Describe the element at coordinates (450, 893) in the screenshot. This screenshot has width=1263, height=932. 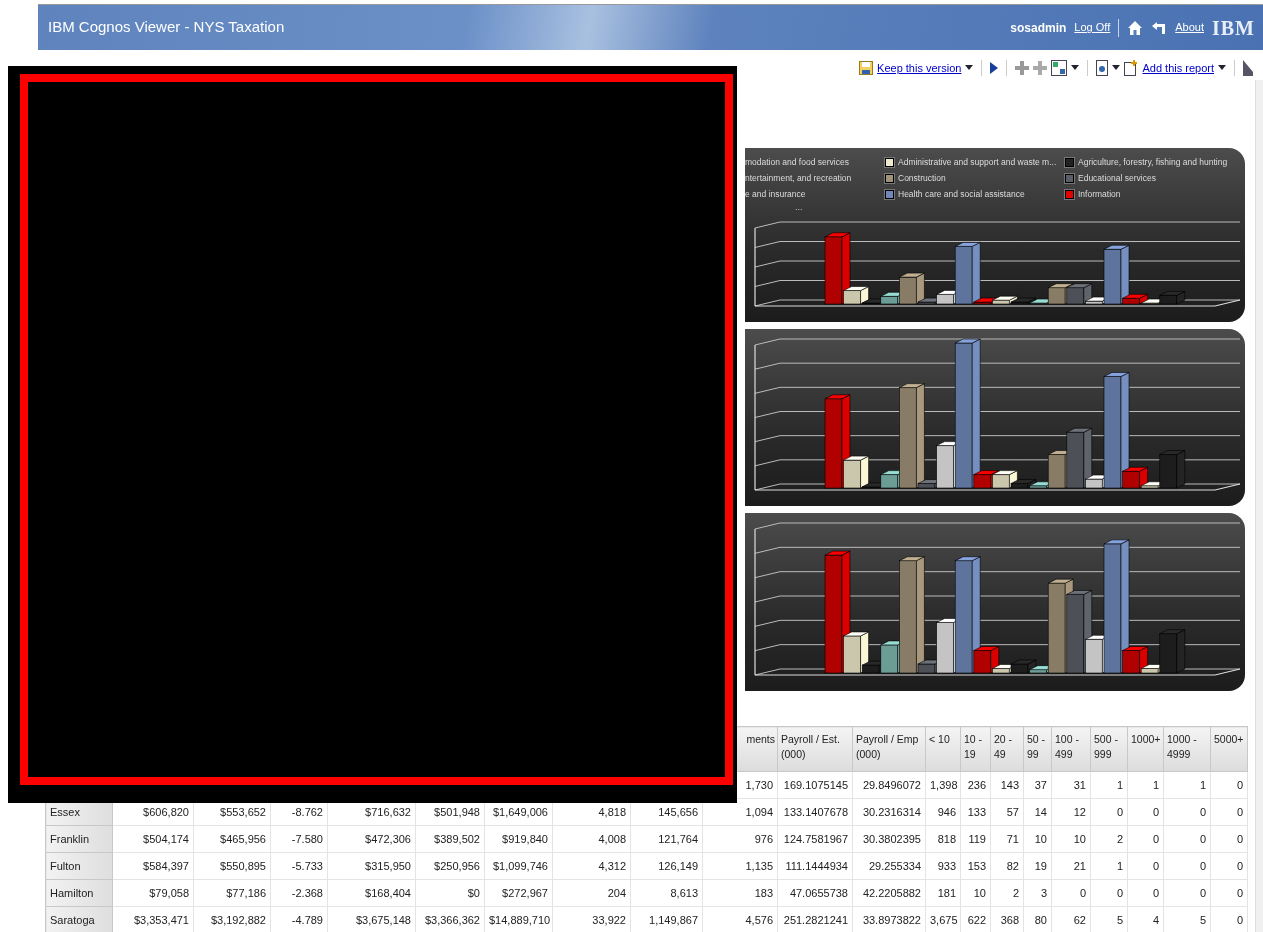
I see `table-cell: $0` at that location.